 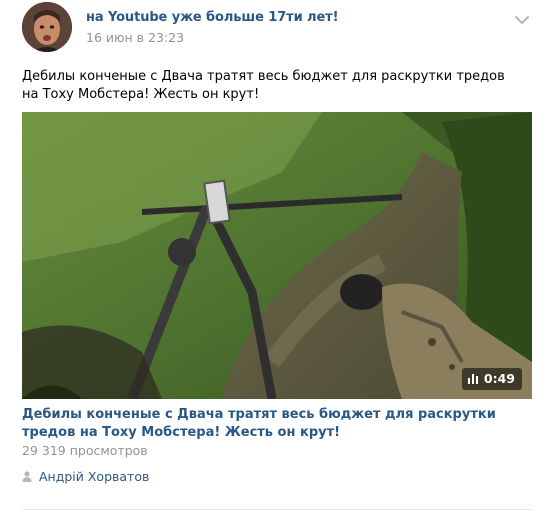 I want to click on post-signer: Андрій Хорватов, so click(x=85, y=476).